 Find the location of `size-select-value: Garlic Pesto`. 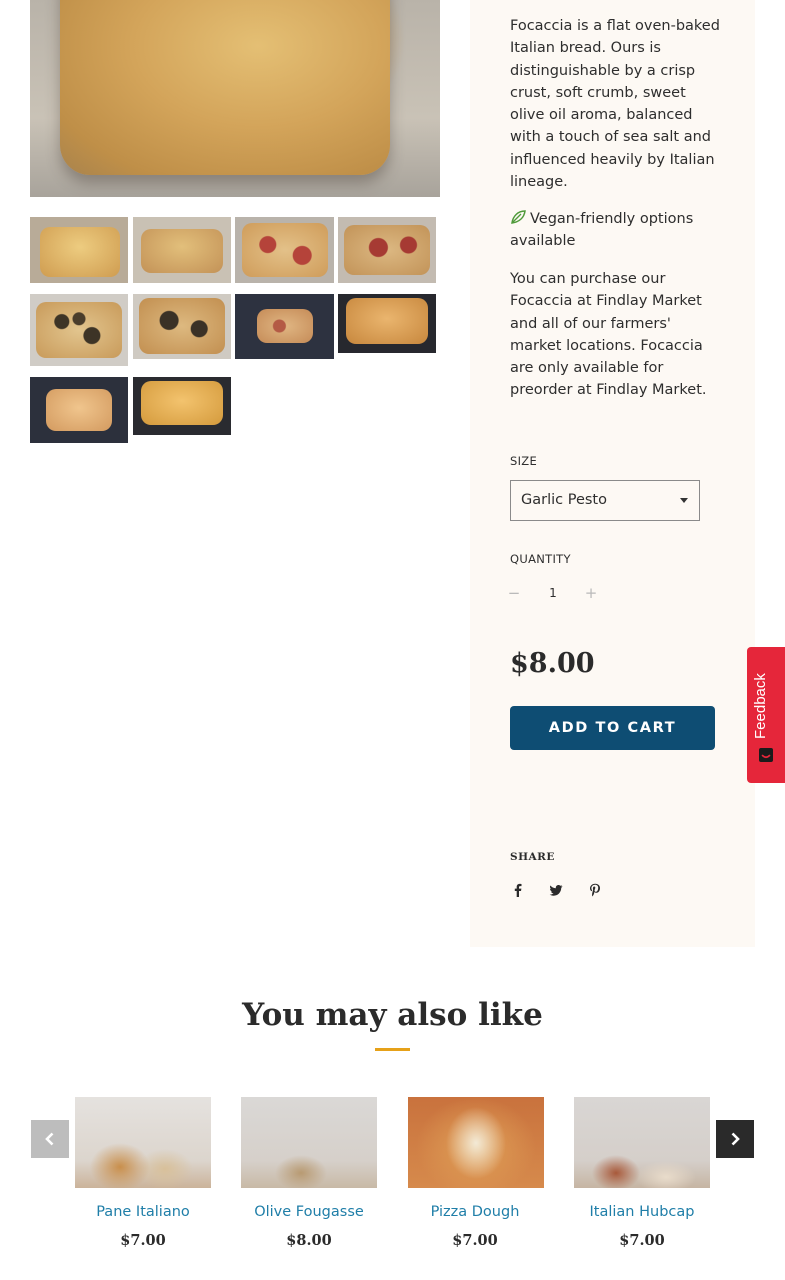

size-select-value: Garlic Pesto is located at coordinates (564, 500).